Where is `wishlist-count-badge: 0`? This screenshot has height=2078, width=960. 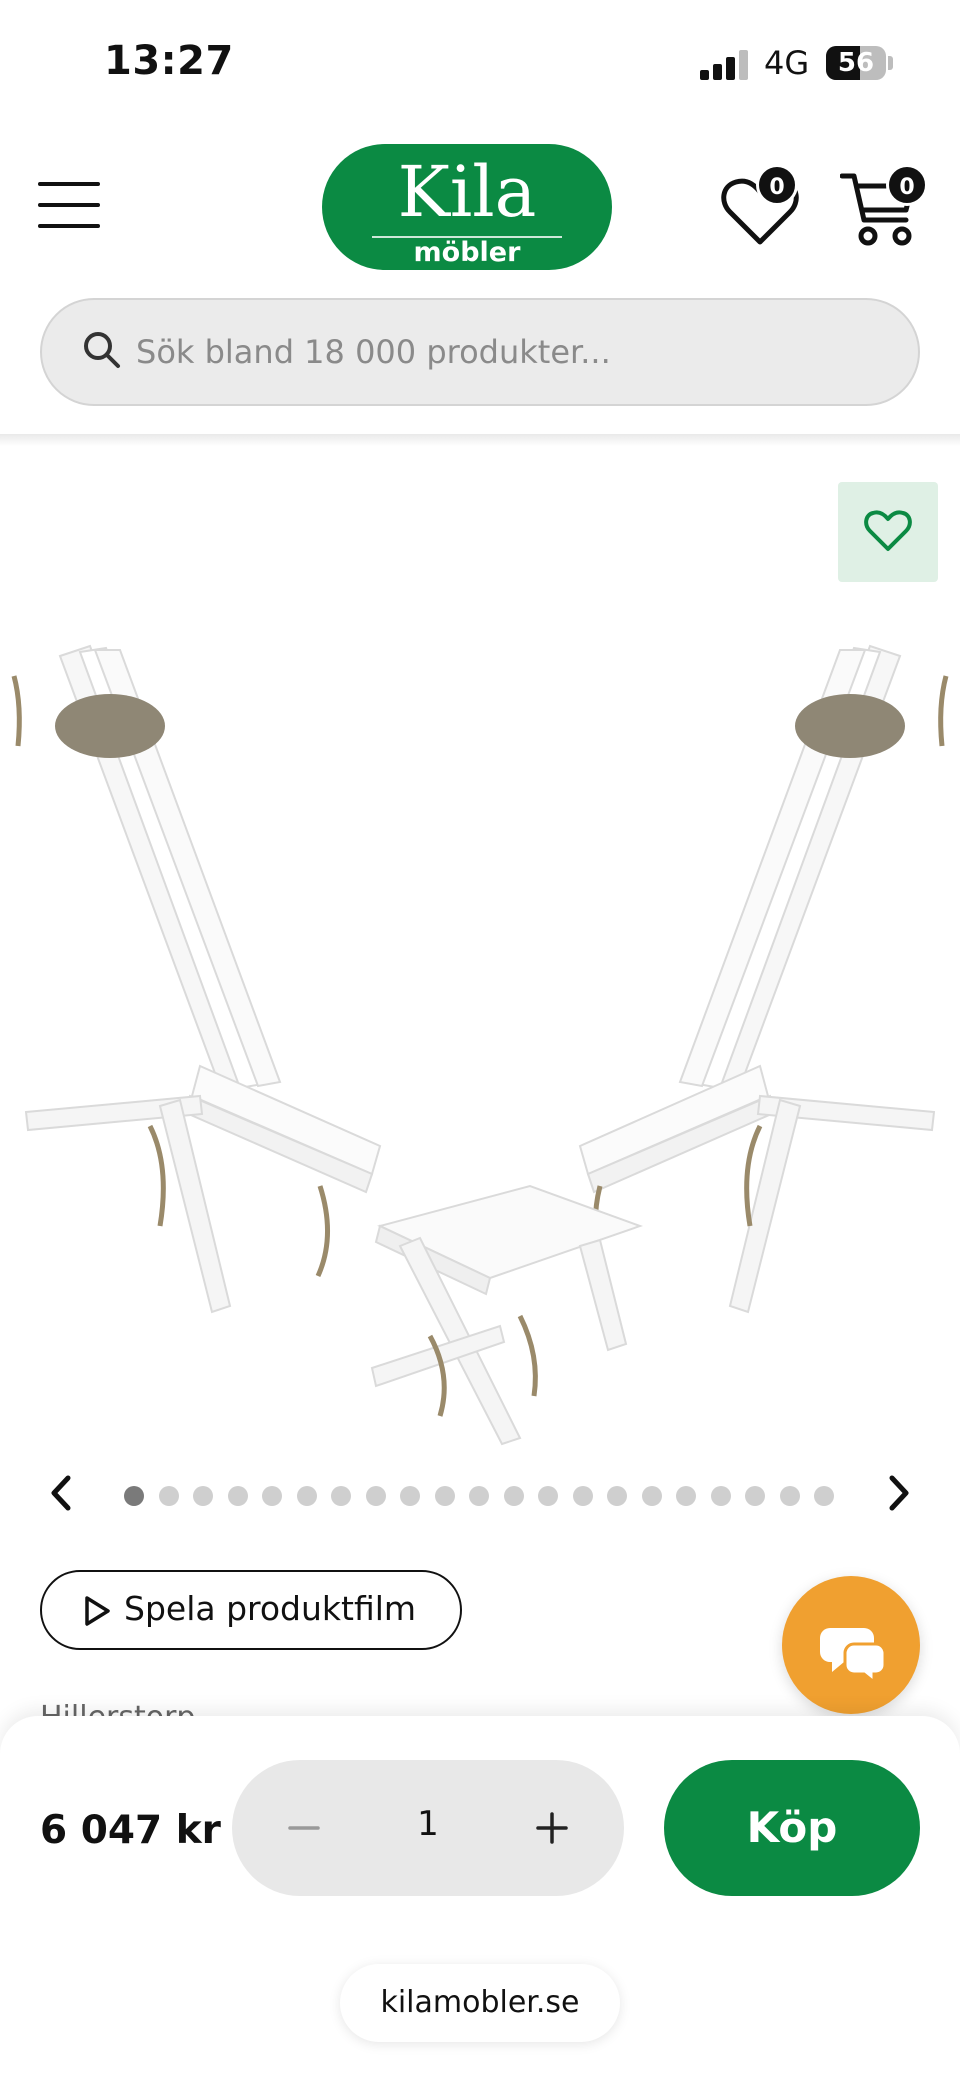
wishlist-count-badge: 0 is located at coordinates (777, 185).